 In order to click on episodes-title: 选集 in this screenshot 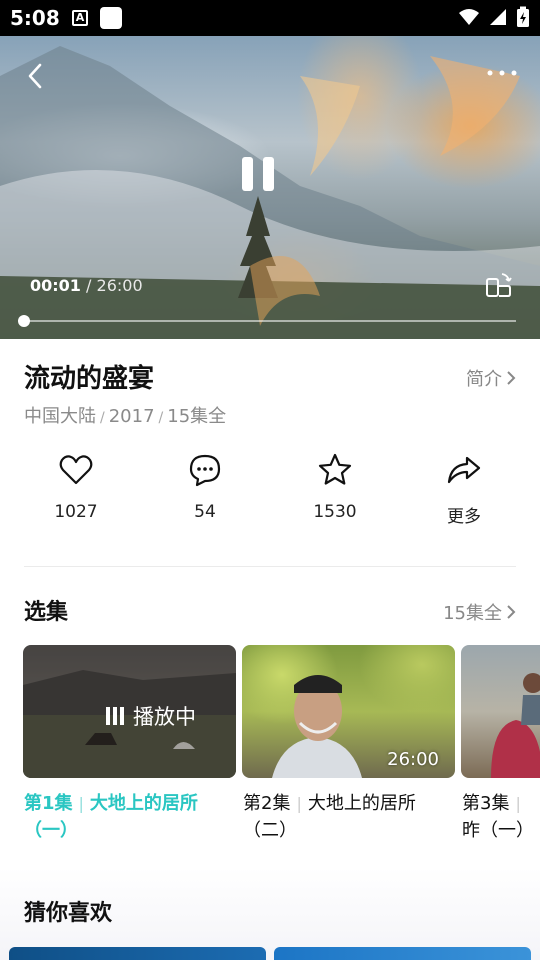, I will do `click(46, 612)`.